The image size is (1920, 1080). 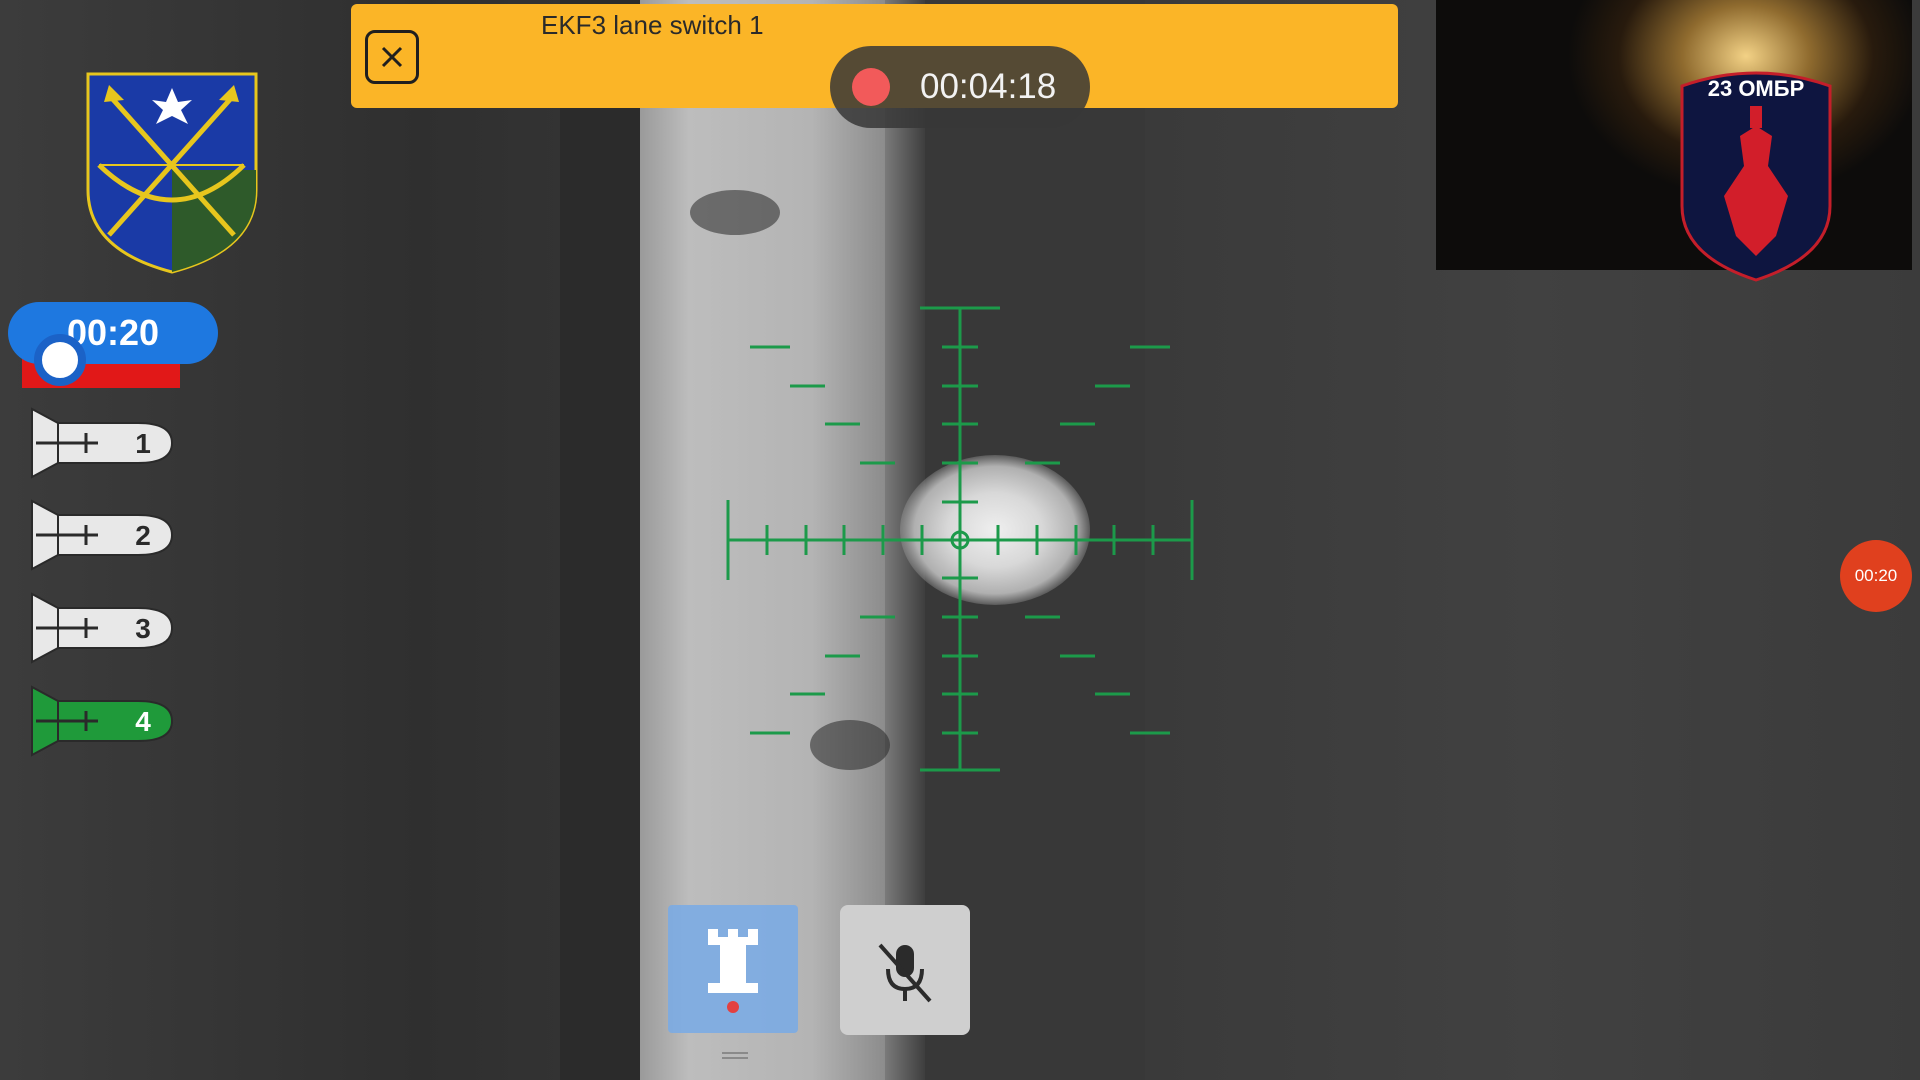 I want to click on side-timer-button: 00:20, so click(x=1876, y=576).